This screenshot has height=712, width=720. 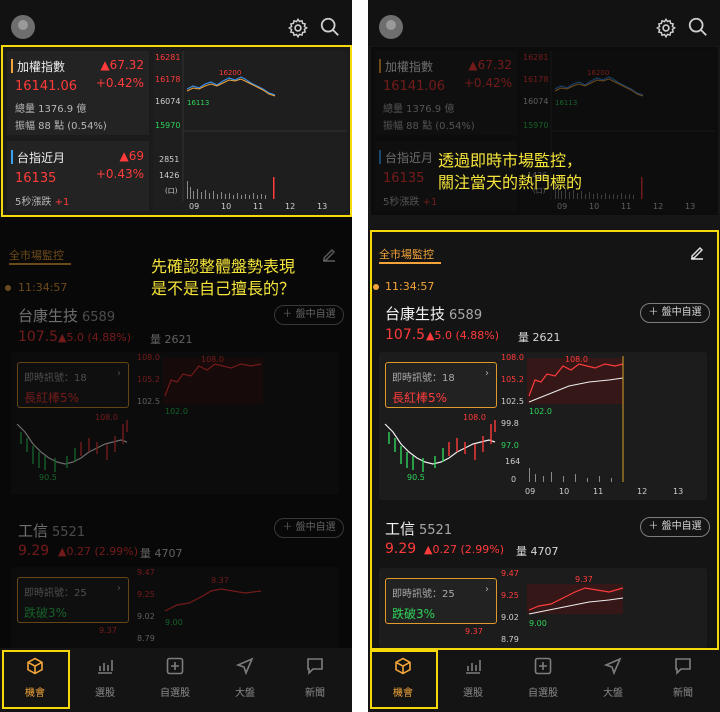 I want to click on annotation-right: 透過即時市場監控， 關注當天的熱門標的, so click(x=509, y=171).